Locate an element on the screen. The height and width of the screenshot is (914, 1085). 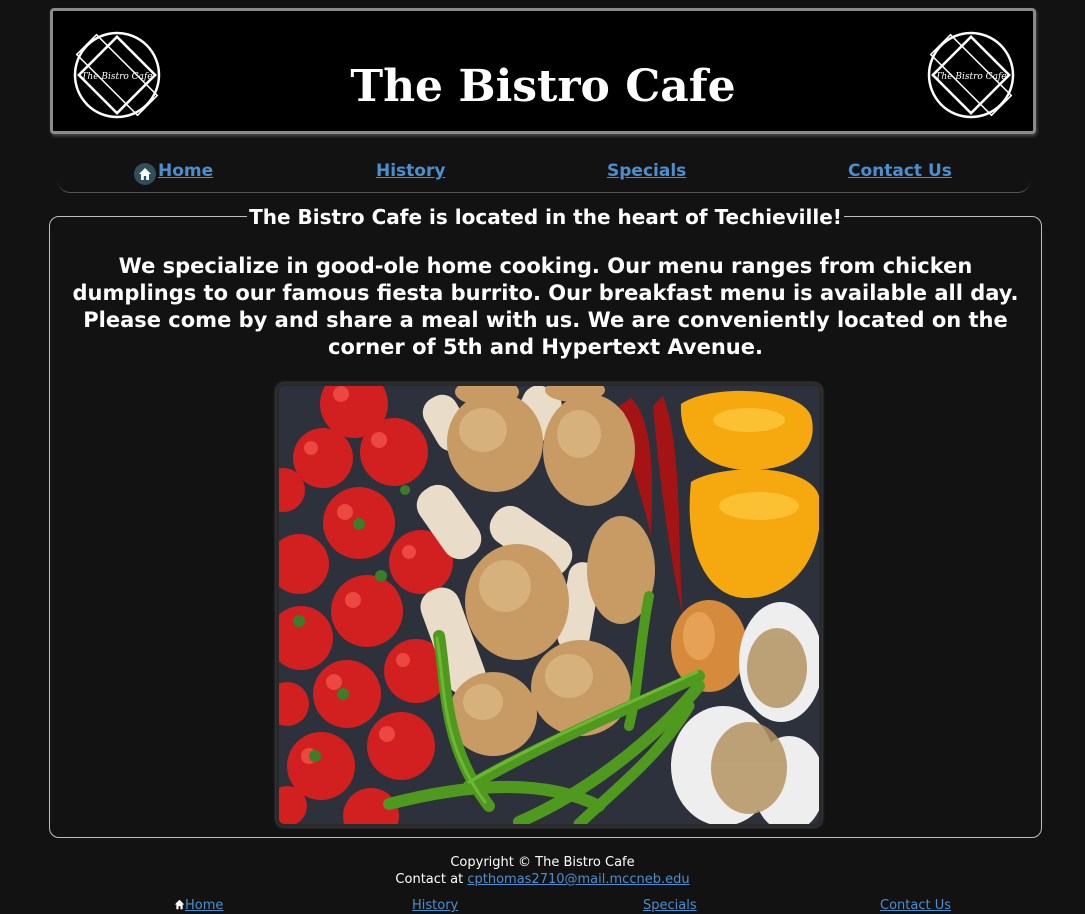
footer-nav-item-home: Home is located at coordinates (198, 905).